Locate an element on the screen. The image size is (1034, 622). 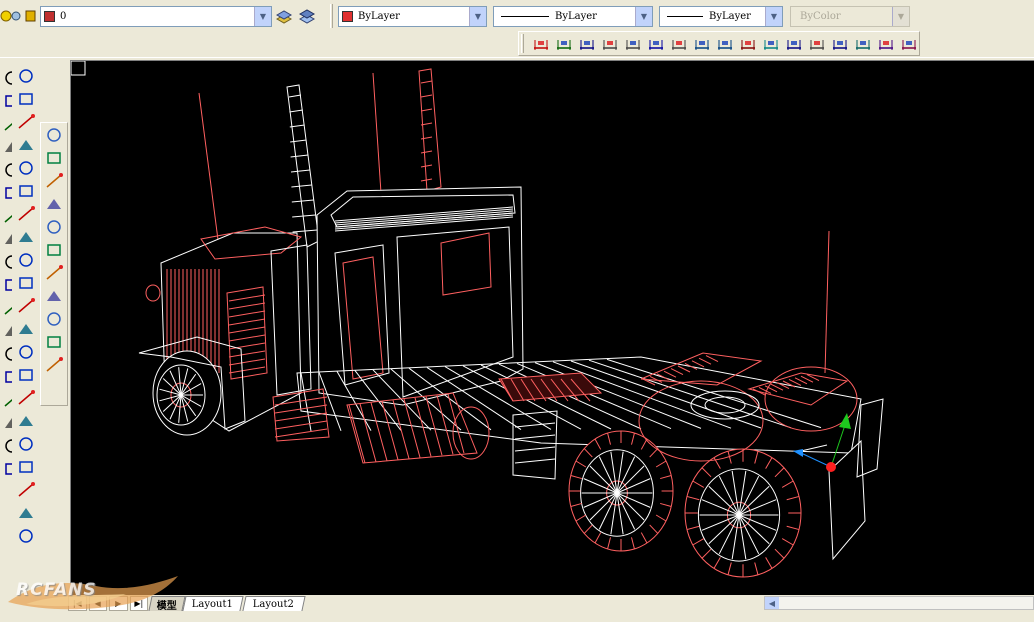
dim-style-control-icon is located at coordinates (908, 44).